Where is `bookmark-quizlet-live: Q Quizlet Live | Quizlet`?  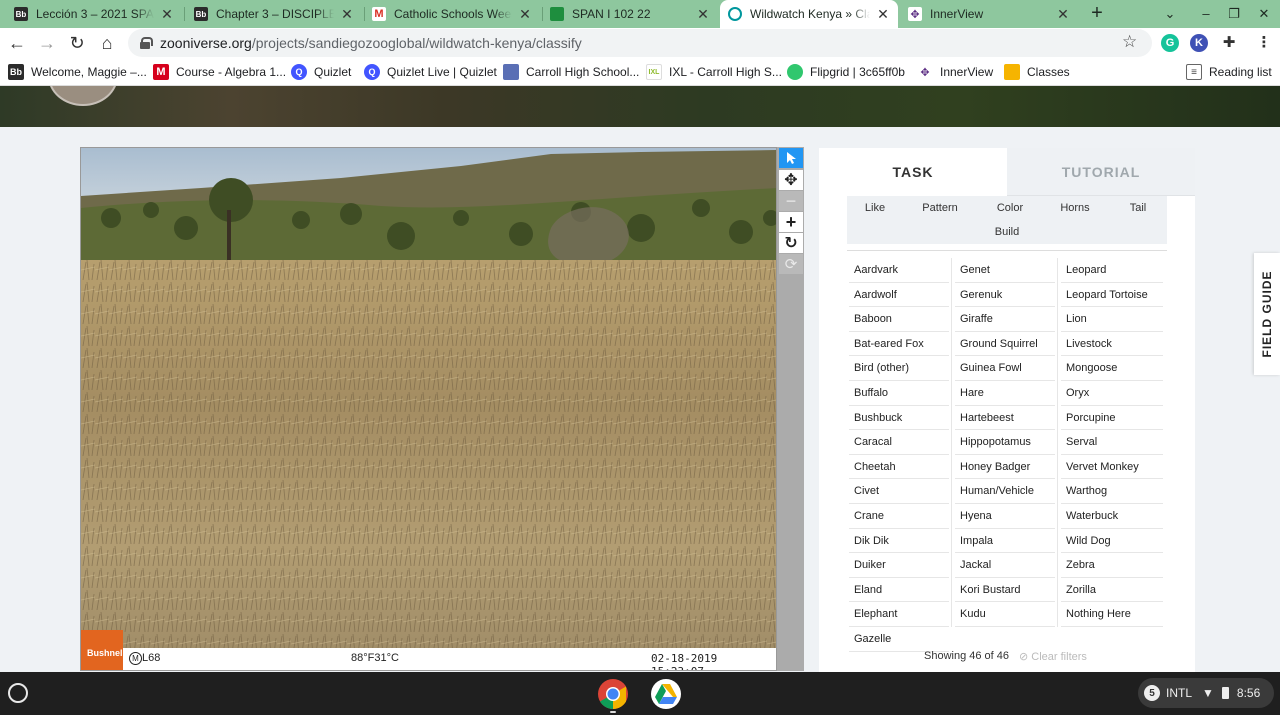 bookmark-quizlet-live: Q Quizlet Live | Quizlet is located at coordinates (430, 72).